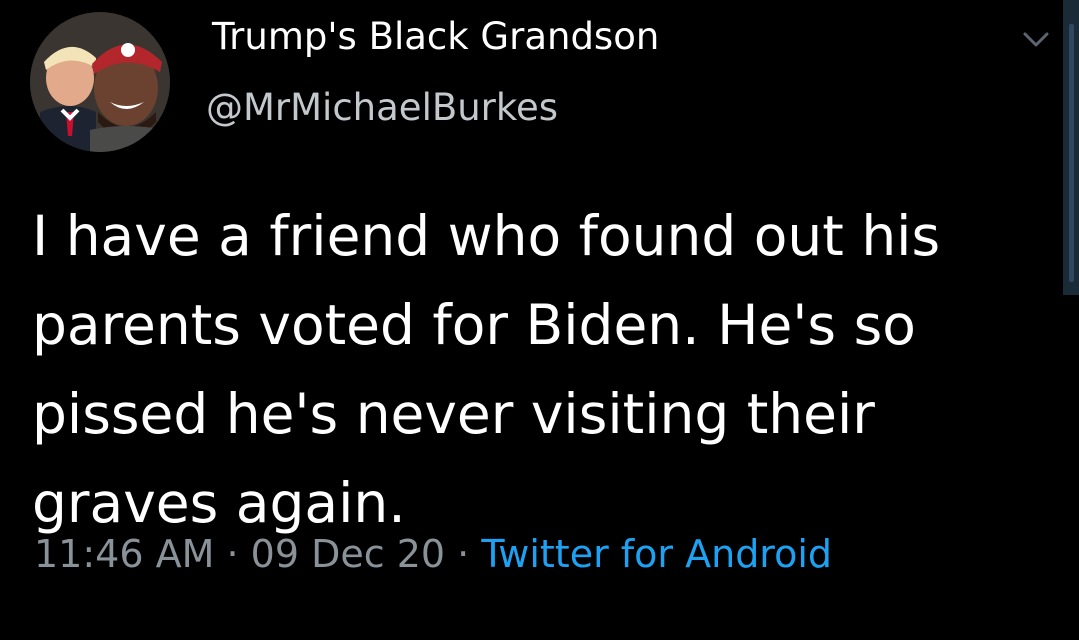  Describe the element at coordinates (486, 236) in the screenshot. I see `tweet-body-line: I have a friend who found out his` at that location.